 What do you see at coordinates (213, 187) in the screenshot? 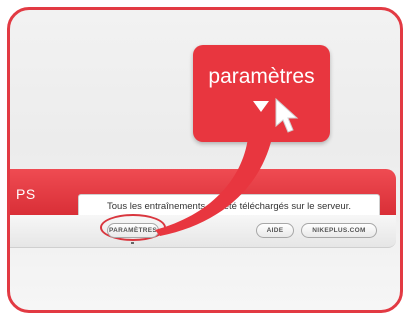
I see `callout-tail` at bounding box center [213, 187].